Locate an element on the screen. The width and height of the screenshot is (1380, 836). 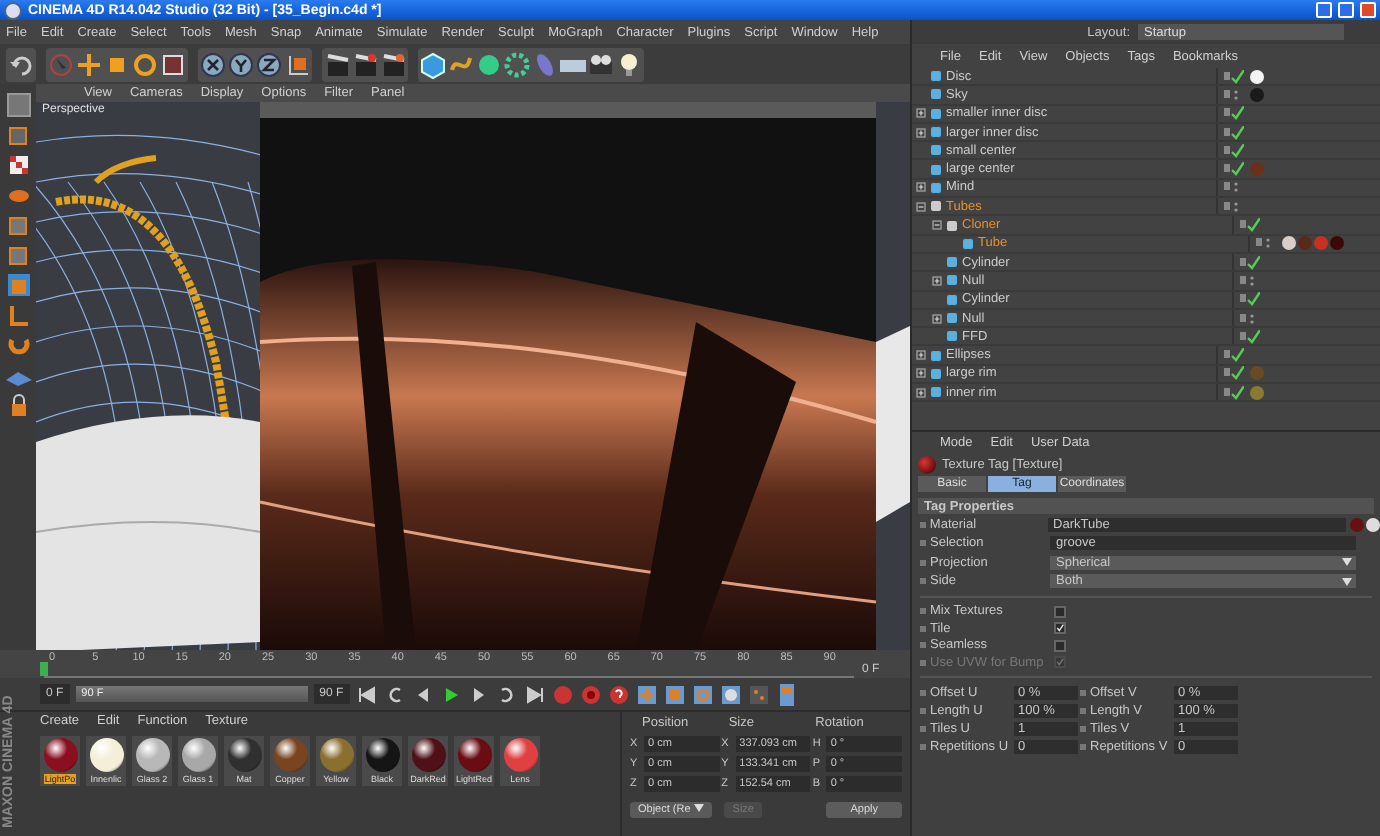
y-axis-icon is located at coordinates (241, 64).